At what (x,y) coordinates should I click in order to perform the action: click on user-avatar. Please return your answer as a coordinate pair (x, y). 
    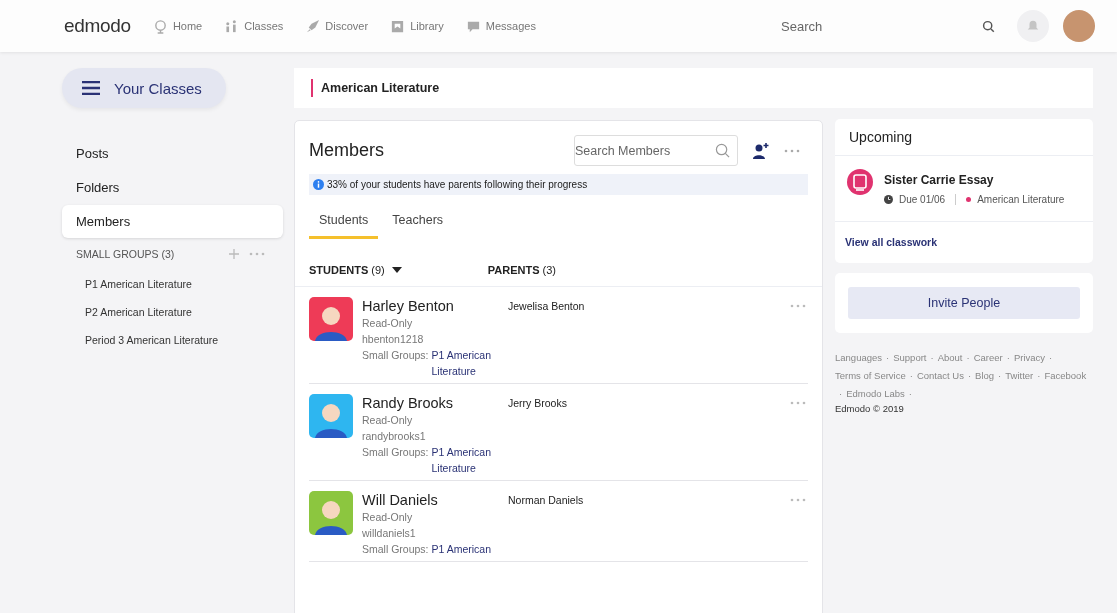
    Looking at the image, I should click on (1079, 26).